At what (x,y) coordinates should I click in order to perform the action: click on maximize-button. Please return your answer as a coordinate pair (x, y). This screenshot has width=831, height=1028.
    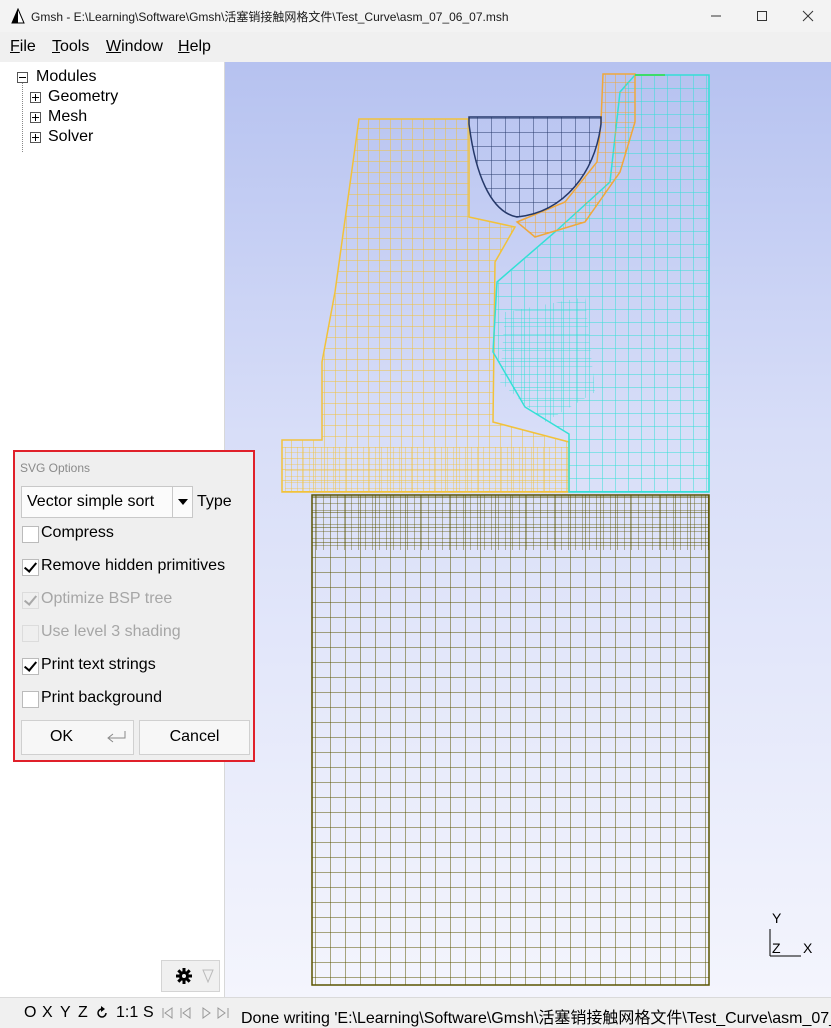
    Looking at the image, I should click on (762, 16).